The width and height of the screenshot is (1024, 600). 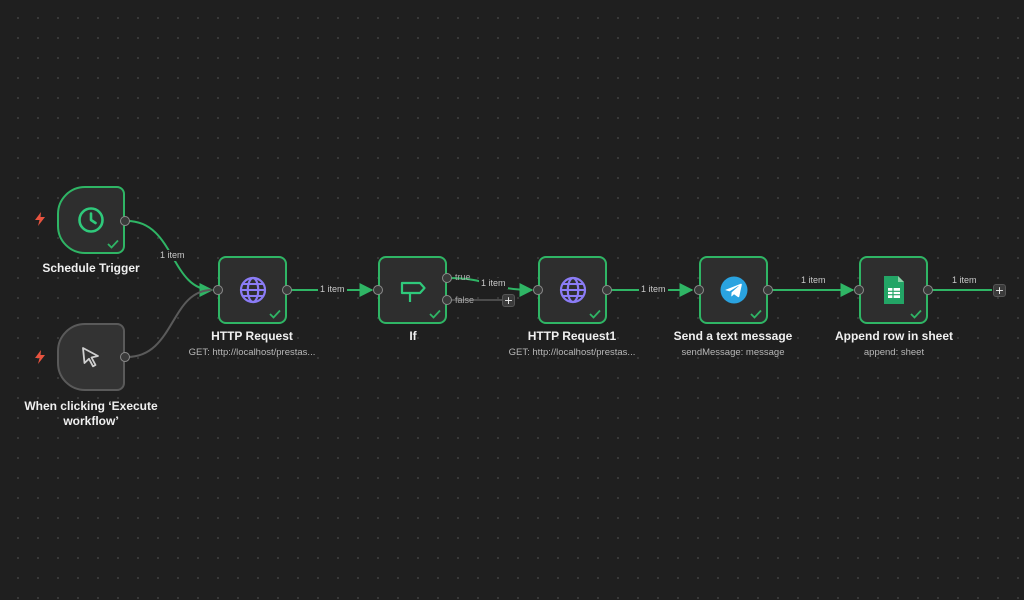 What do you see at coordinates (91, 406) in the screenshot?
I see `manual-trigger-title-line1: When clicking ‘Execute` at bounding box center [91, 406].